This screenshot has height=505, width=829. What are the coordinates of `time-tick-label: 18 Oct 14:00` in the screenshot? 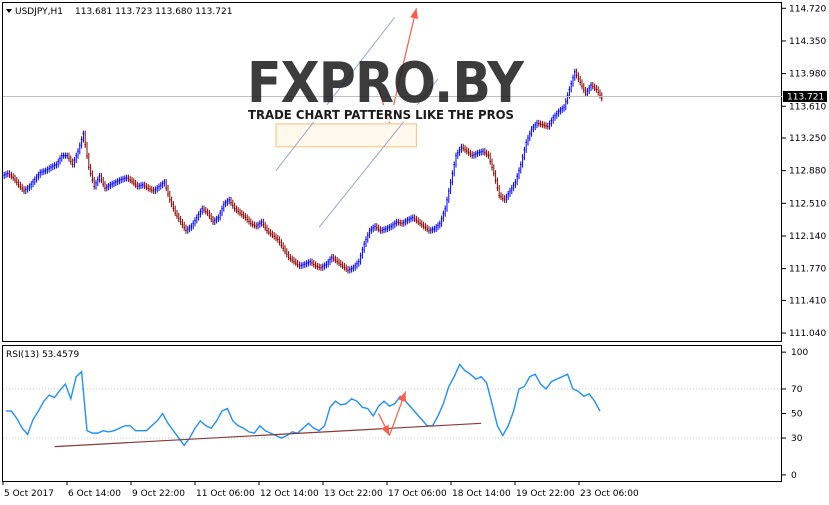 It's located at (481, 494).